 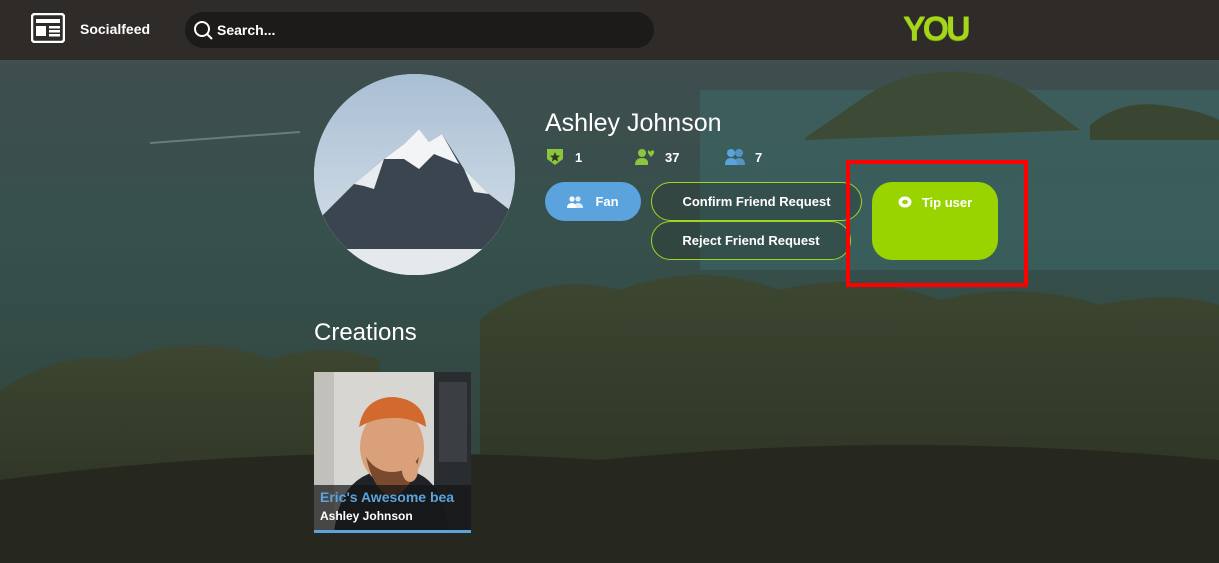 What do you see at coordinates (633, 123) in the screenshot?
I see `profile-name: Ashley Johnson` at bounding box center [633, 123].